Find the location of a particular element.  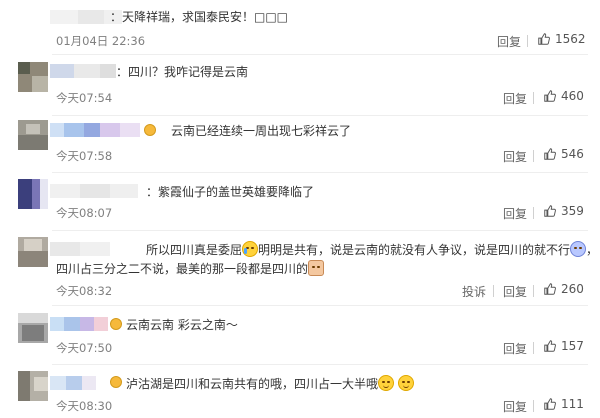

comment-4: ：紫霞仙子的盖世英雄要降临了 今天08:07 回复 359 is located at coordinates (300, 203).